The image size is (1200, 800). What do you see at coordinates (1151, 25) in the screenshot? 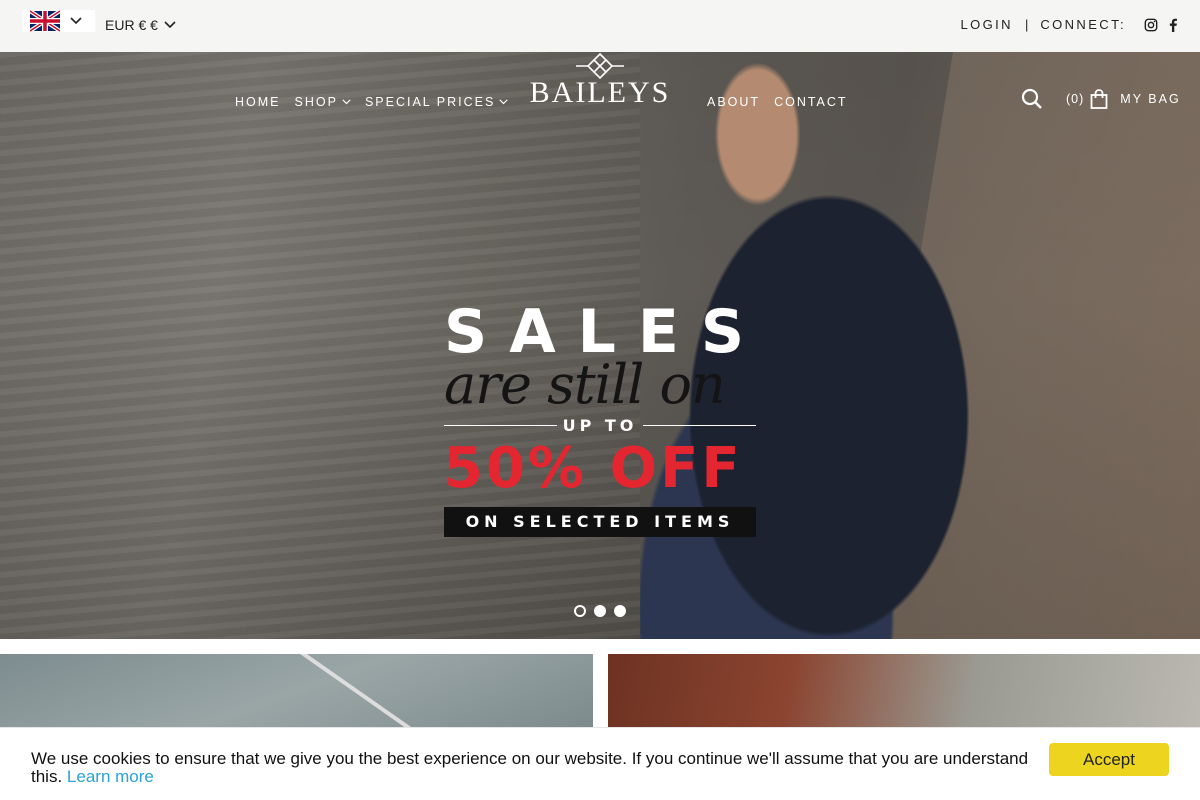
I see `instagram-icon` at bounding box center [1151, 25].